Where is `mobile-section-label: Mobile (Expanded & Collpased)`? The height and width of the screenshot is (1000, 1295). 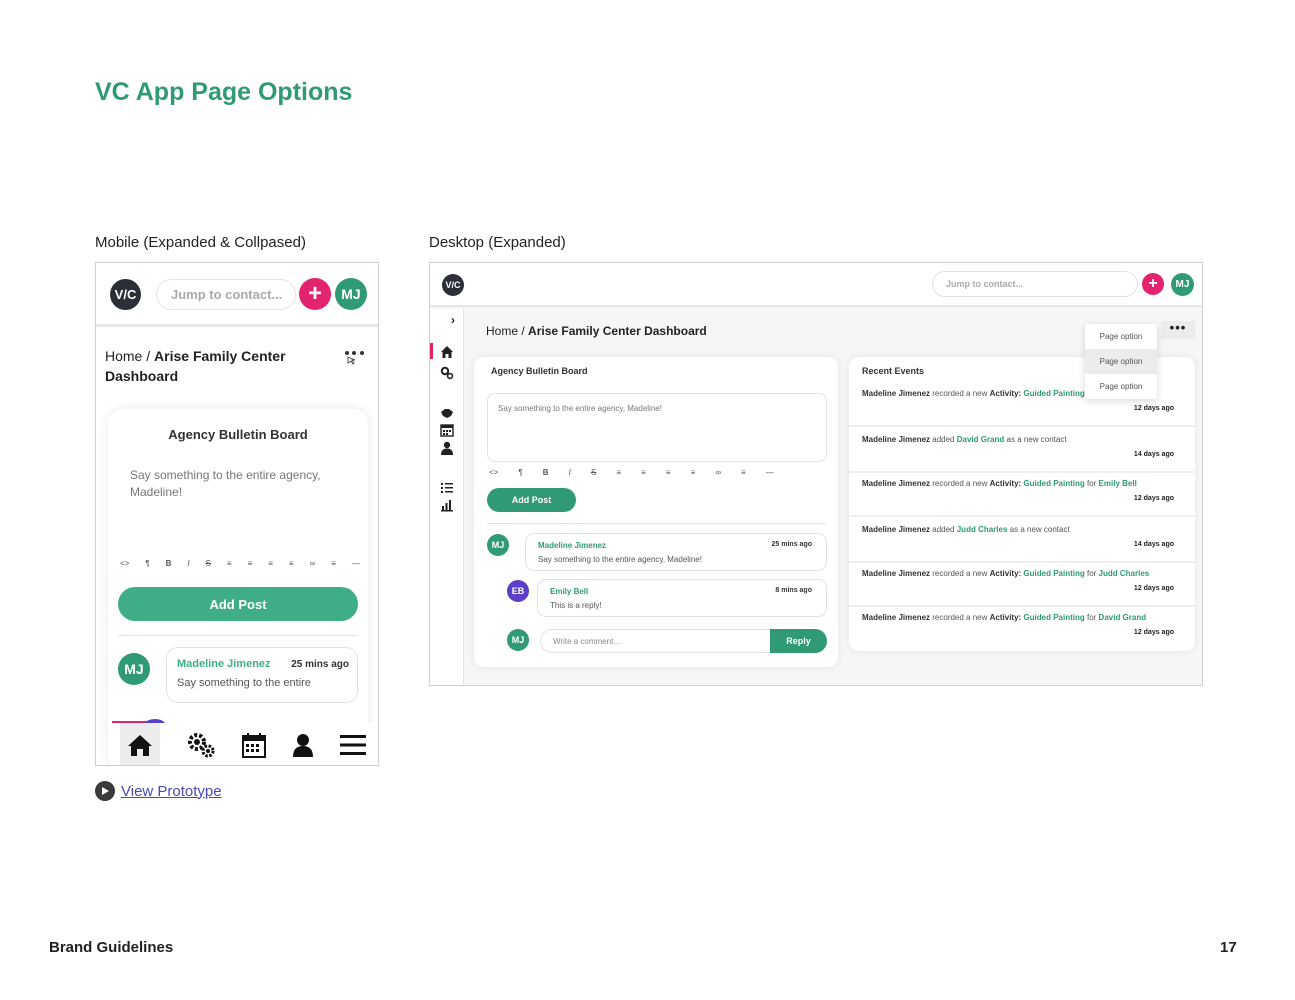
mobile-section-label: Mobile (Expanded & Collpased) is located at coordinates (200, 242).